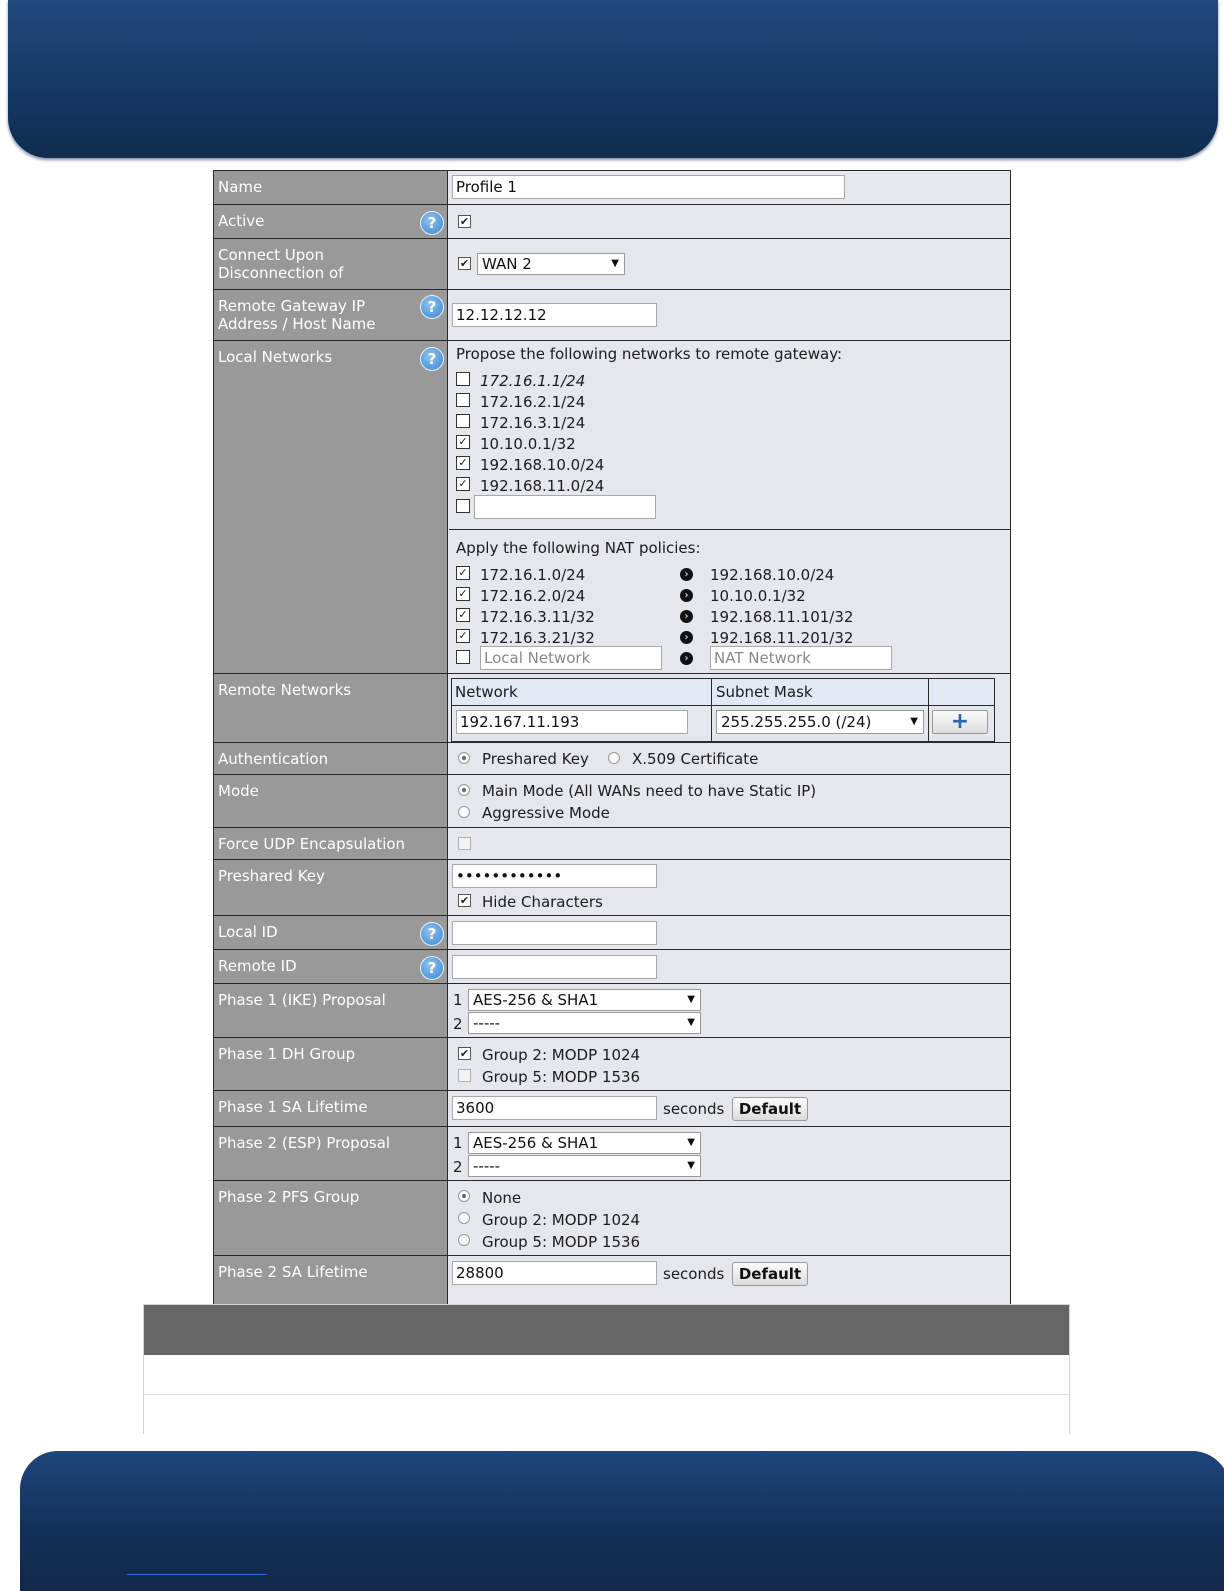  Describe the element at coordinates (584, 1000) in the screenshot. I see `phase1-proposal-select-1: AES-256 & SHA1 ▼` at that location.